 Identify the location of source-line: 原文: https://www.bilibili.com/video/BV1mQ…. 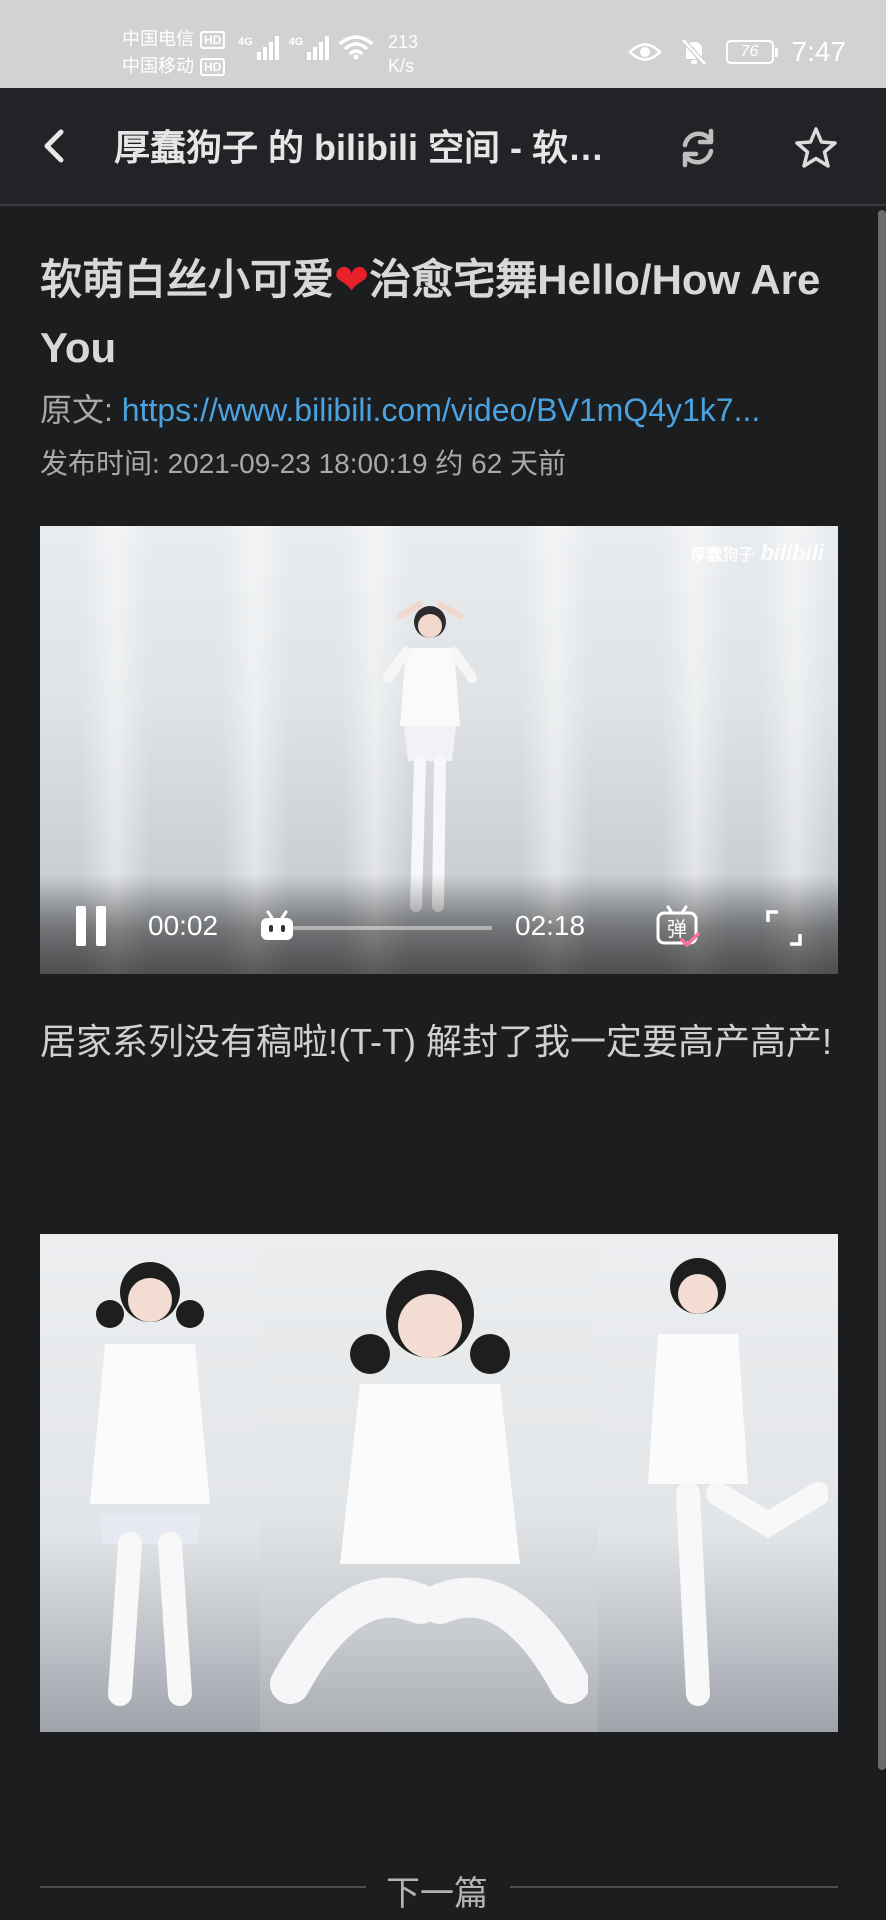
(439, 410).